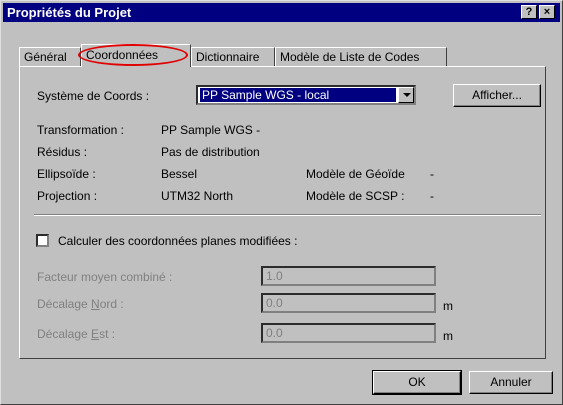  What do you see at coordinates (105, 277) in the screenshot?
I see `facteur-label: Facteur moyen combiné :` at bounding box center [105, 277].